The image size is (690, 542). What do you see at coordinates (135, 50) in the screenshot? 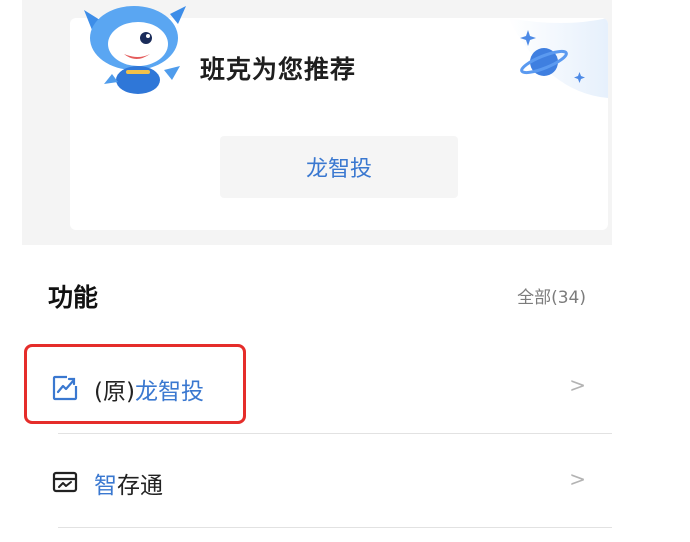
I see `mascot-icon` at bounding box center [135, 50].